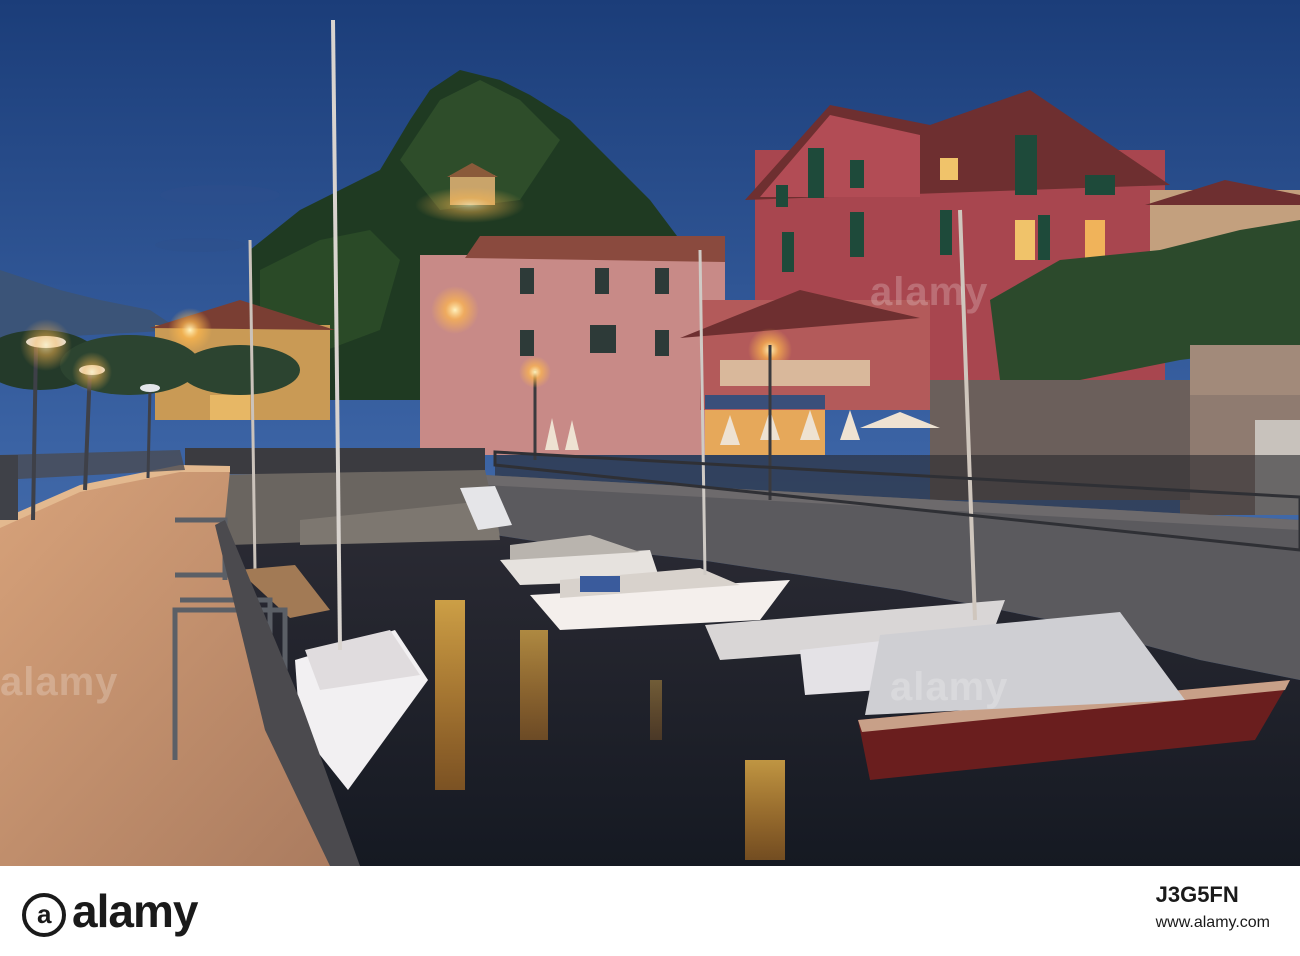  What do you see at coordinates (1213, 923) in the screenshot?
I see `site-url: www.alamy.com` at bounding box center [1213, 923].